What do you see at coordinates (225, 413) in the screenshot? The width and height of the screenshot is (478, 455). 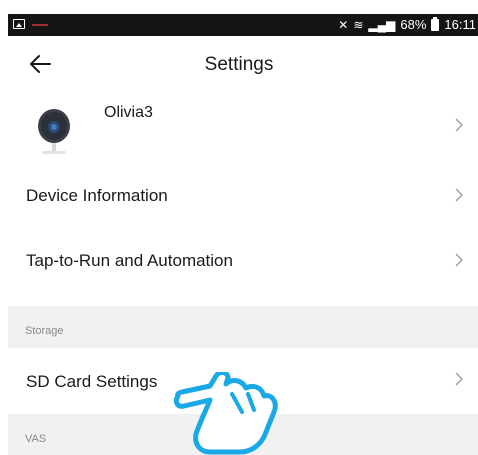 I see `pointing-hand-icon` at bounding box center [225, 413].